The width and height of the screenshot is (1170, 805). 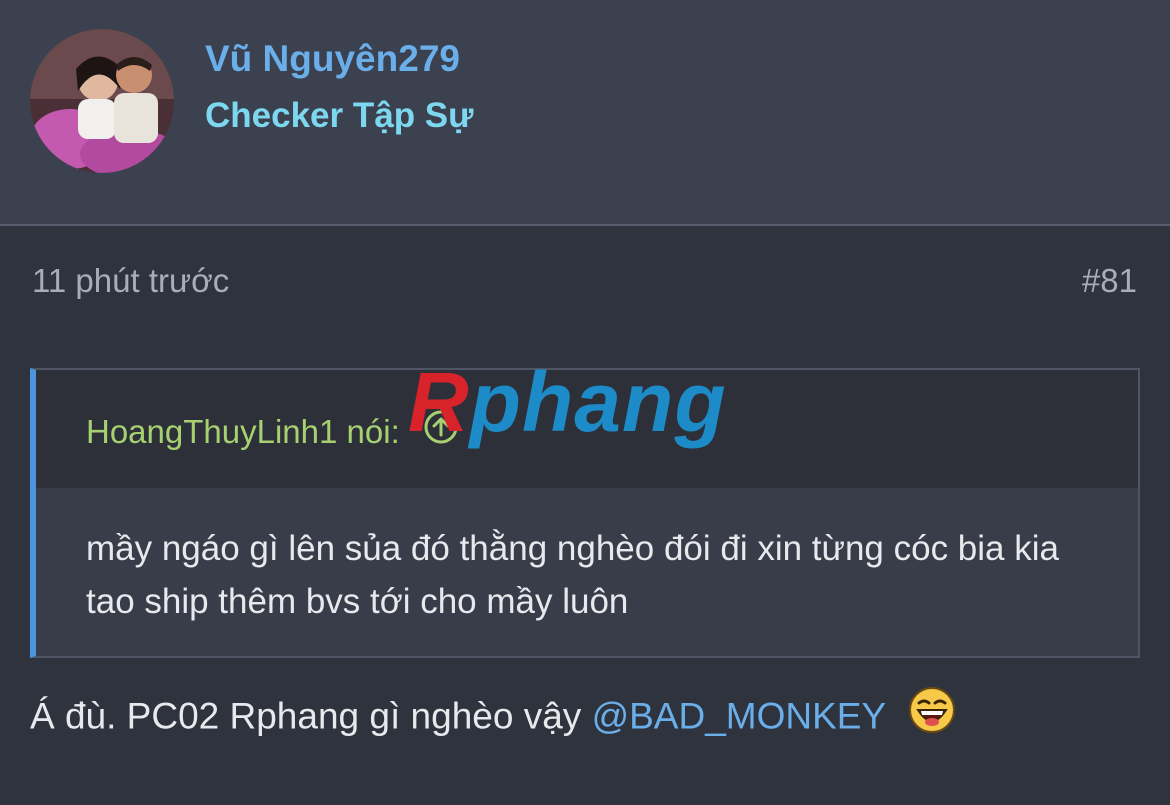 What do you see at coordinates (211, 431) in the screenshot?
I see `quote-author-name: HoangThuyLinh1` at bounding box center [211, 431].